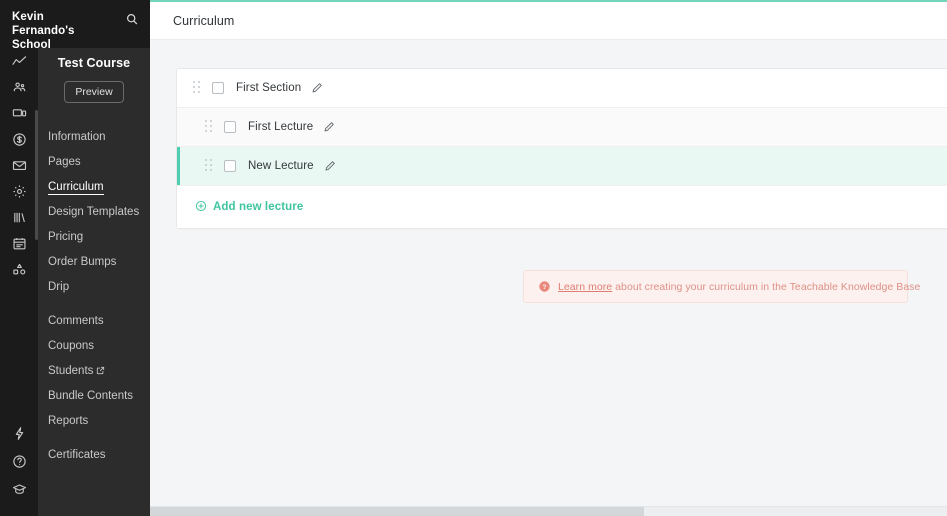 This screenshot has width=947, height=516. I want to click on preview-button: Preview, so click(94, 92).